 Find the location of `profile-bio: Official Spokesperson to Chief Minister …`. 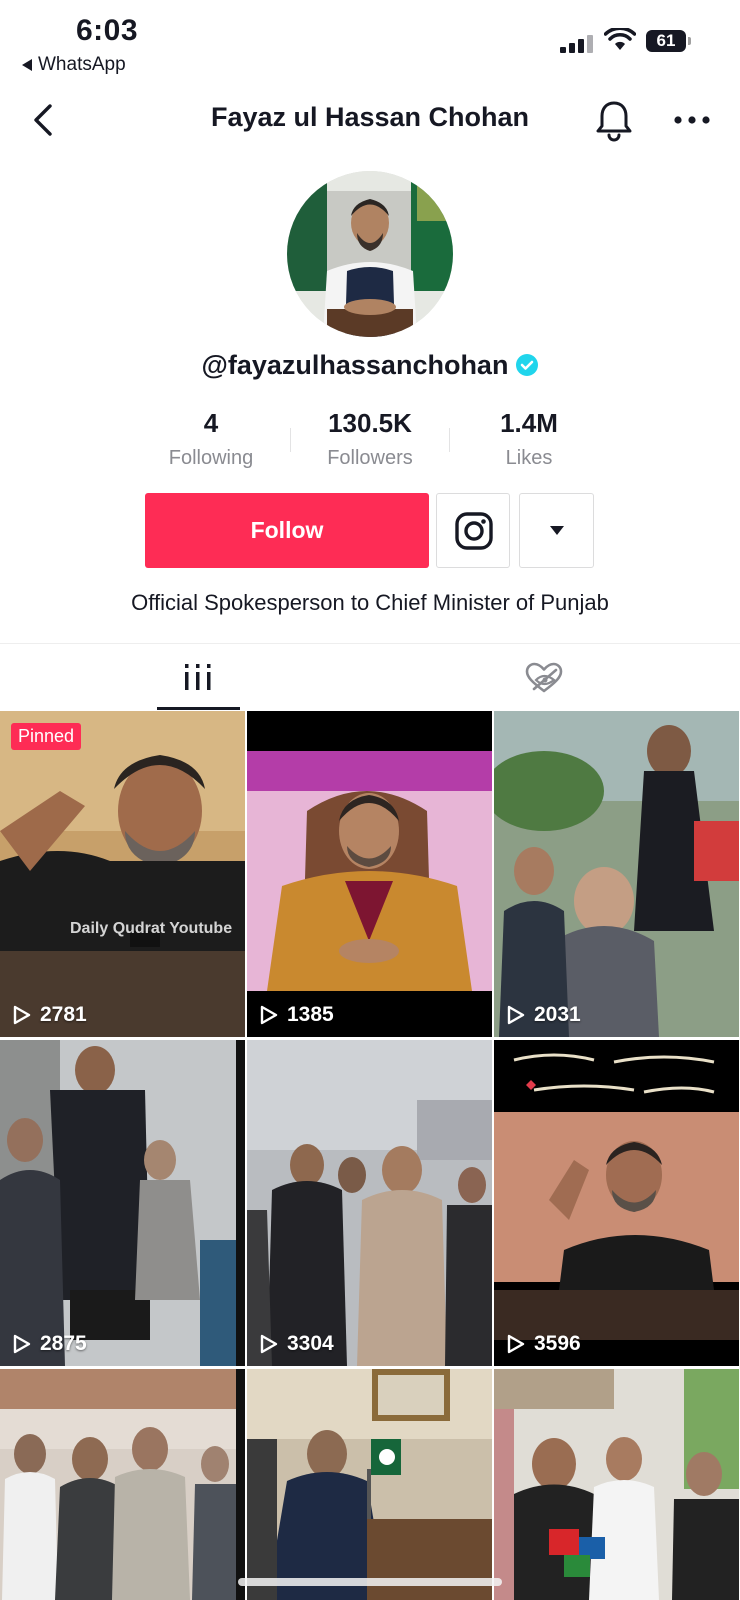

profile-bio: Official Spokesperson to Chief Minister … is located at coordinates (370, 602).